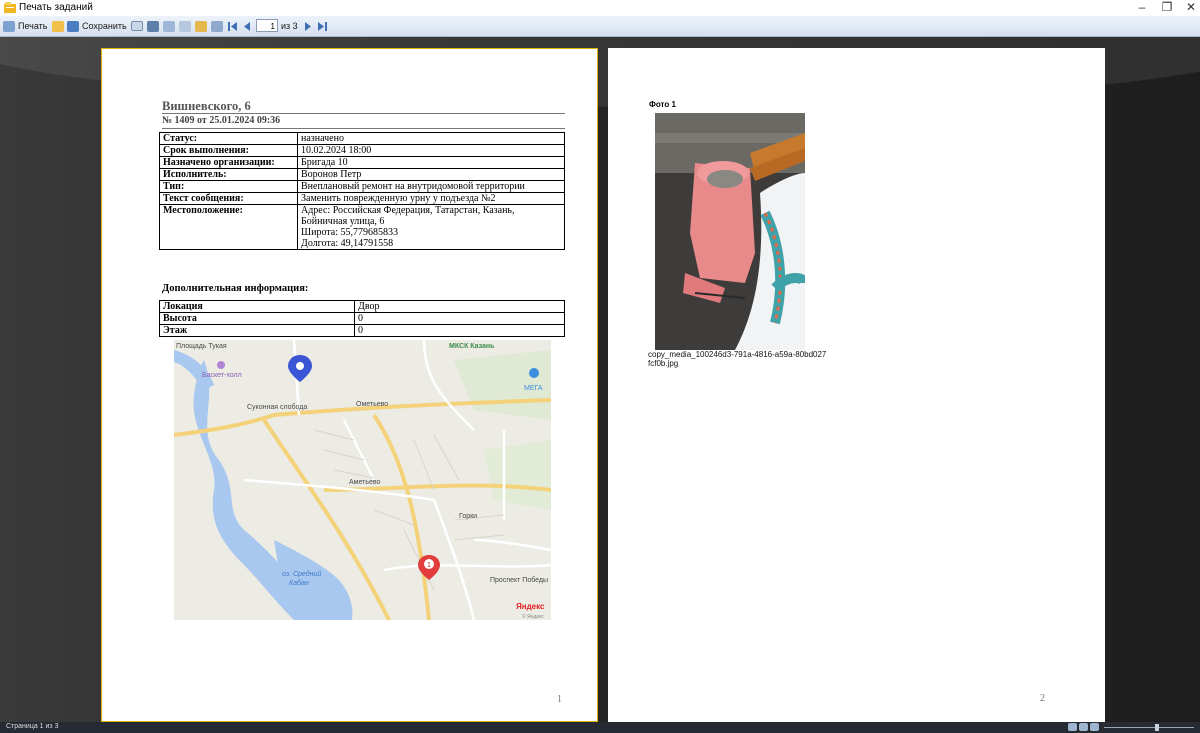  Describe the element at coordinates (472, 346) in the screenshot. I see `map-label: МКСК Казань` at that location.